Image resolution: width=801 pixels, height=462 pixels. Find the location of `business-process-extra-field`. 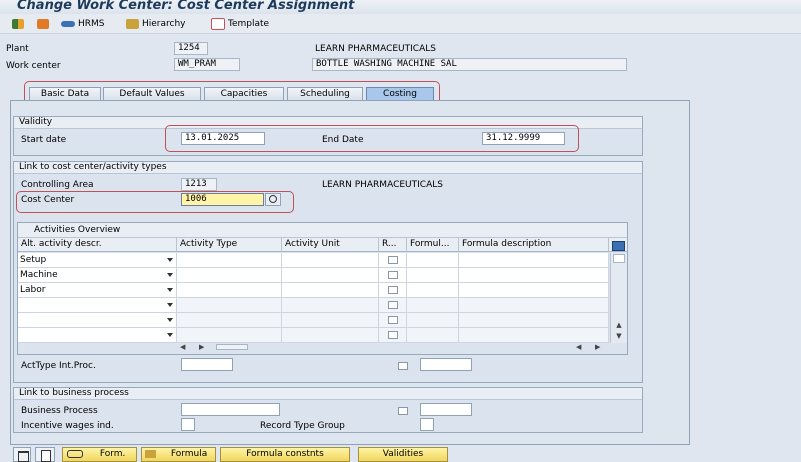

business-process-extra-field is located at coordinates (446, 409).